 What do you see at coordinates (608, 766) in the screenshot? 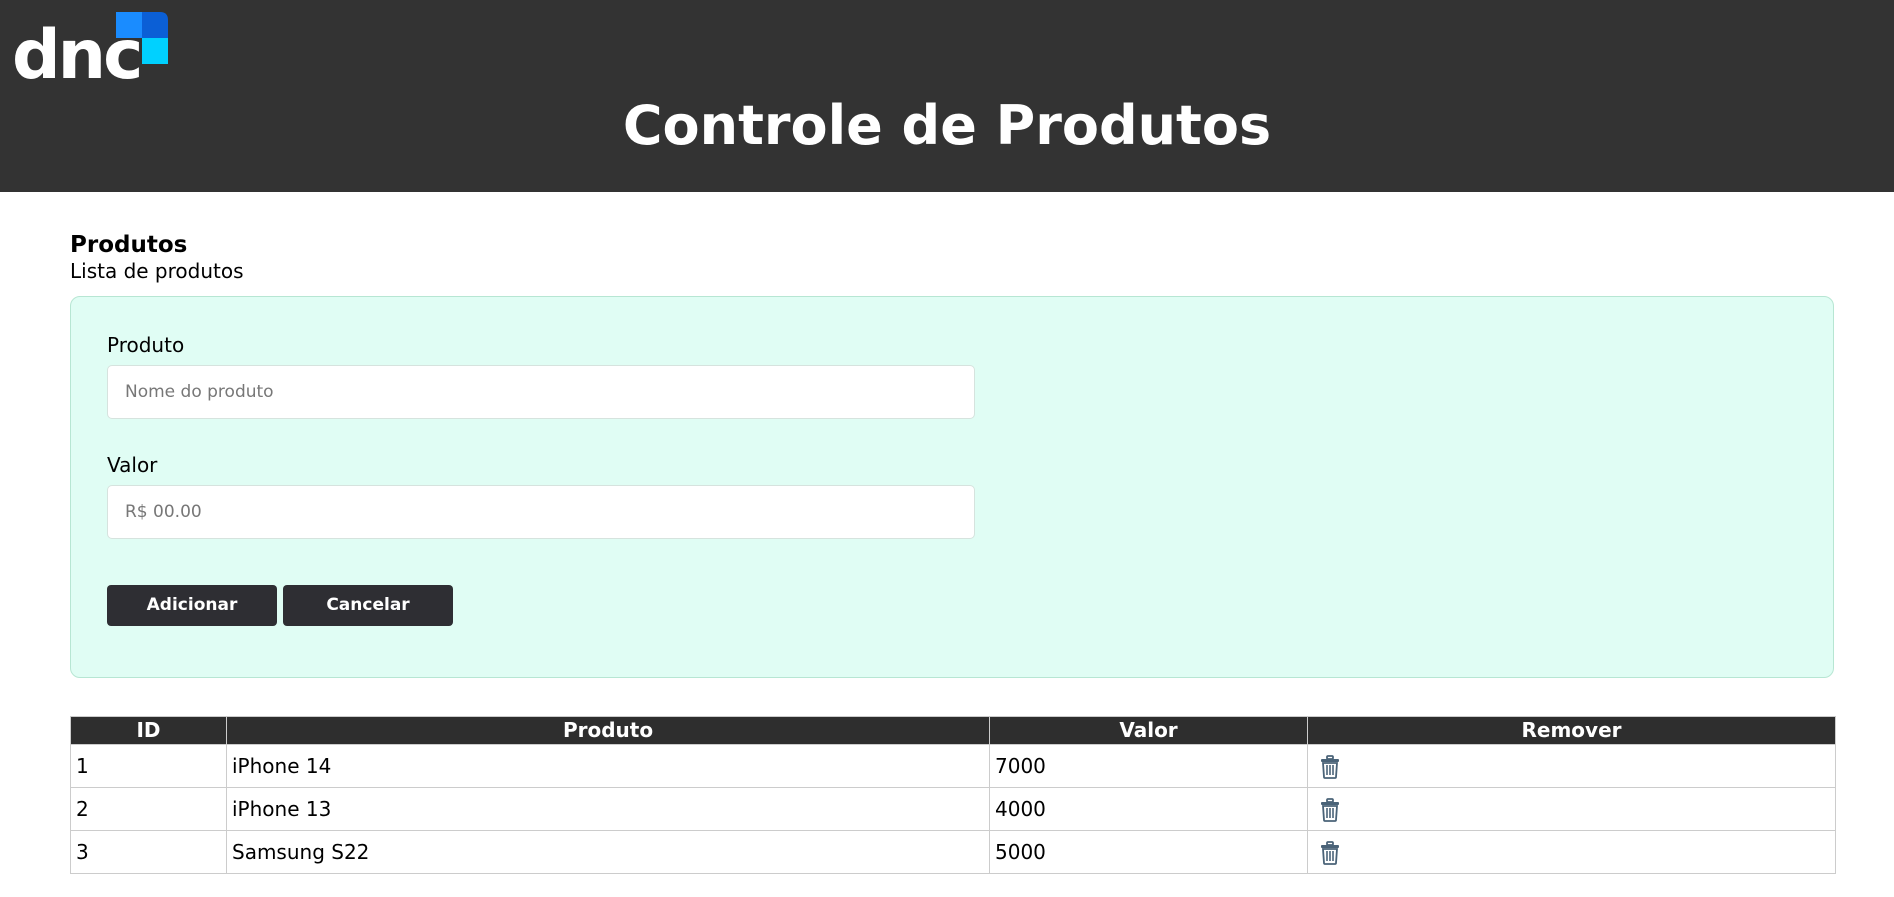
I see `cell-produto: iPhone 14` at bounding box center [608, 766].